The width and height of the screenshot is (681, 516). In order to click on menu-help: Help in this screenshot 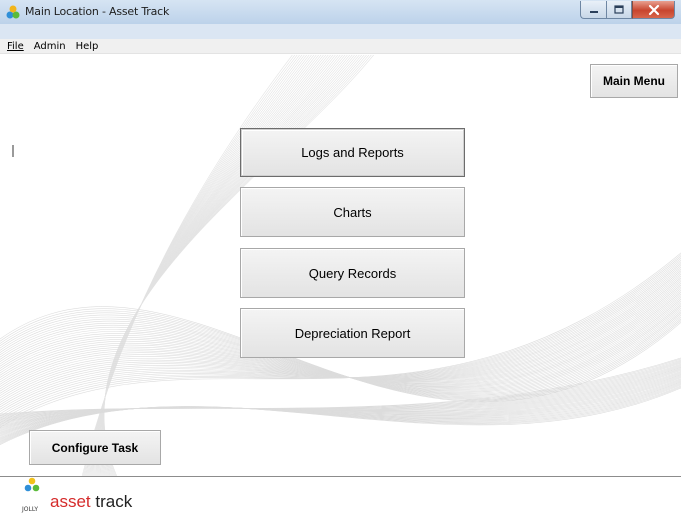, I will do `click(87, 46)`.